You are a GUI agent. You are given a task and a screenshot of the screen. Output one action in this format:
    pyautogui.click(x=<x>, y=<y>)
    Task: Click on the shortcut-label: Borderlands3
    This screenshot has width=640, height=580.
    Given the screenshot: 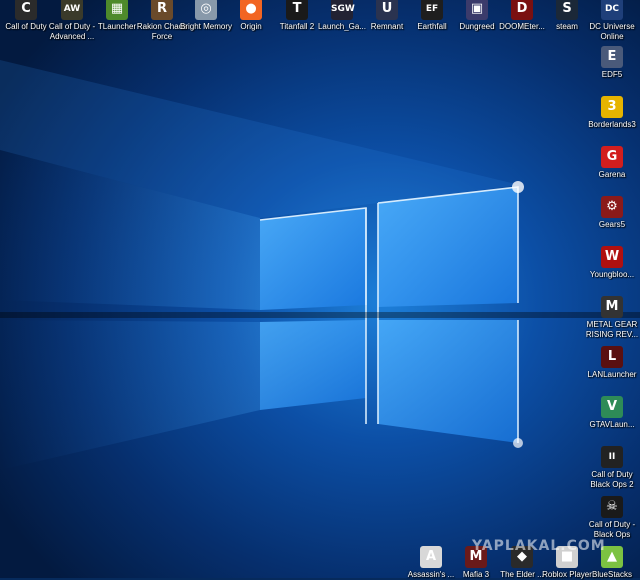 What is the action you would take?
    pyautogui.click(x=612, y=124)
    